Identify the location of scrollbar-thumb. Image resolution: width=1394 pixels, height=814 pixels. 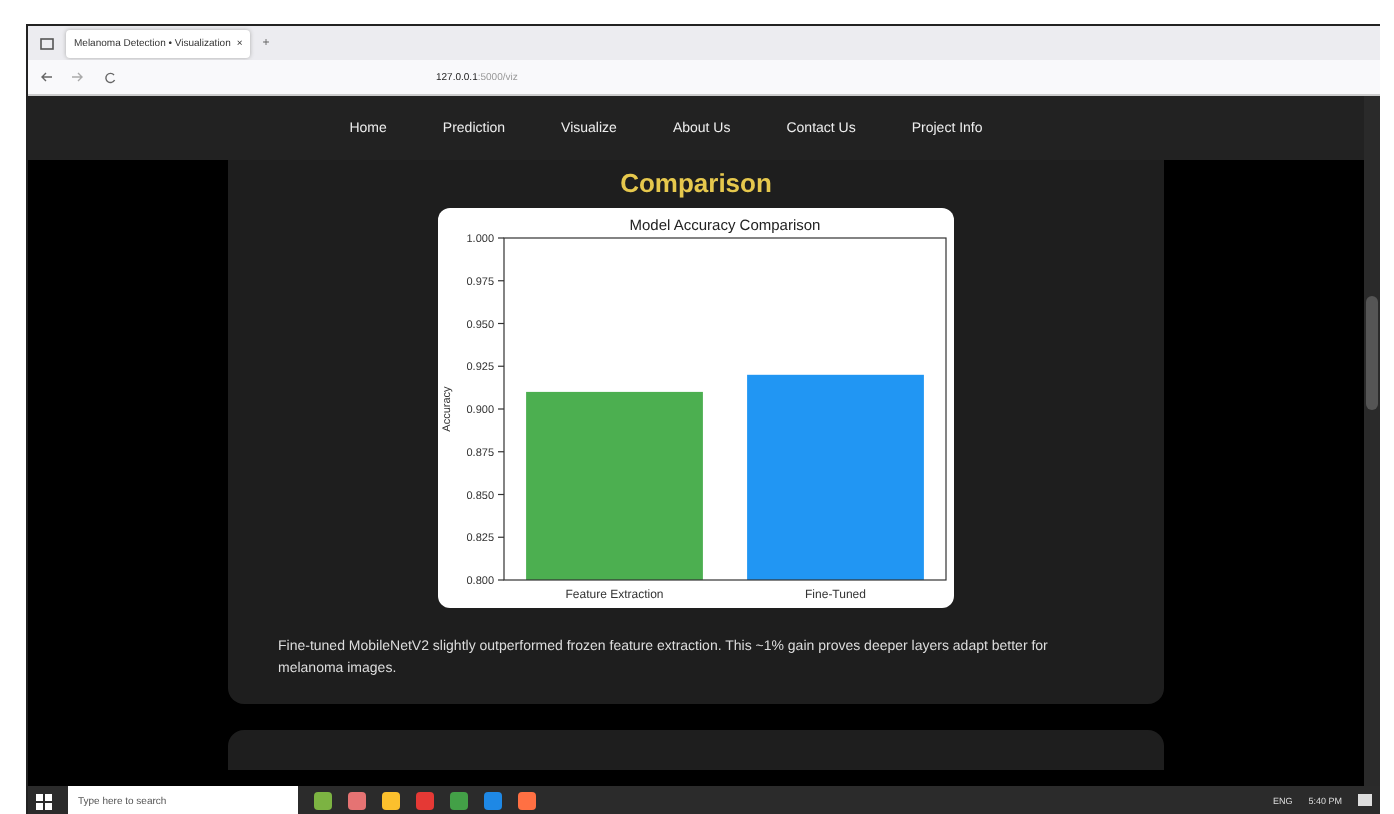
(1372, 353).